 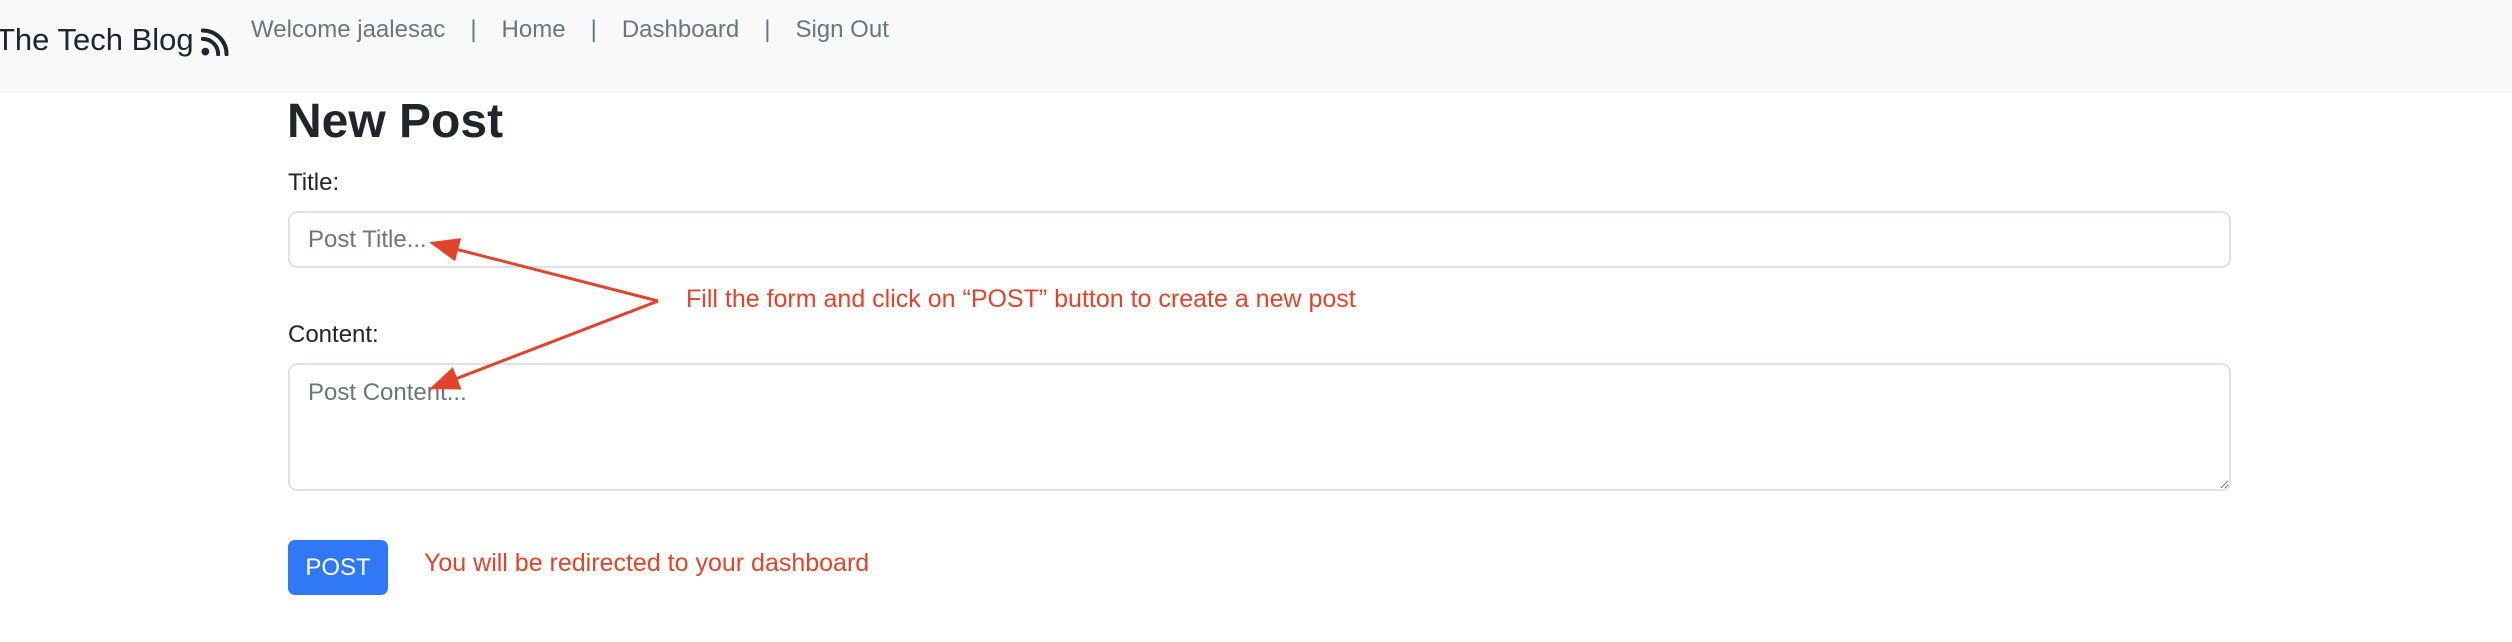 What do you see at coordinates (314, 182) in the screenshot?
I see `title-label: Title:` at bounding box center [314, 182].